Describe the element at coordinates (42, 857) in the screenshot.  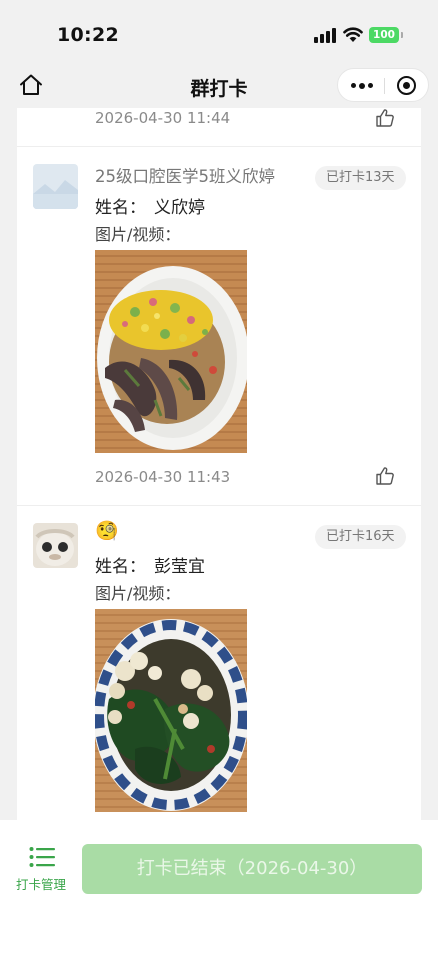
I see `list-icon` at that location.